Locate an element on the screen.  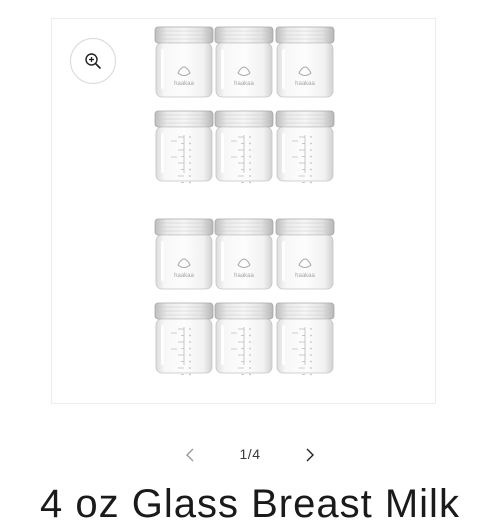
previous-slide-button is located at coordinates (190, 455).